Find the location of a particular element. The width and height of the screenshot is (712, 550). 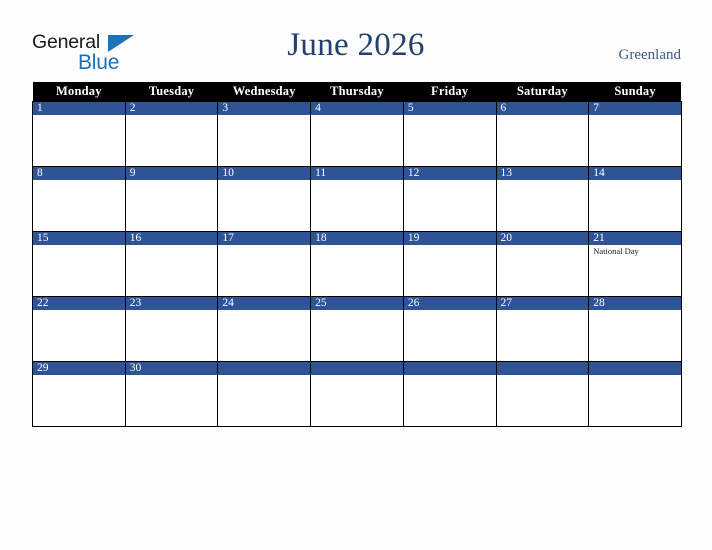

day-cell-7: 7 is located at coordinates (635, 134).